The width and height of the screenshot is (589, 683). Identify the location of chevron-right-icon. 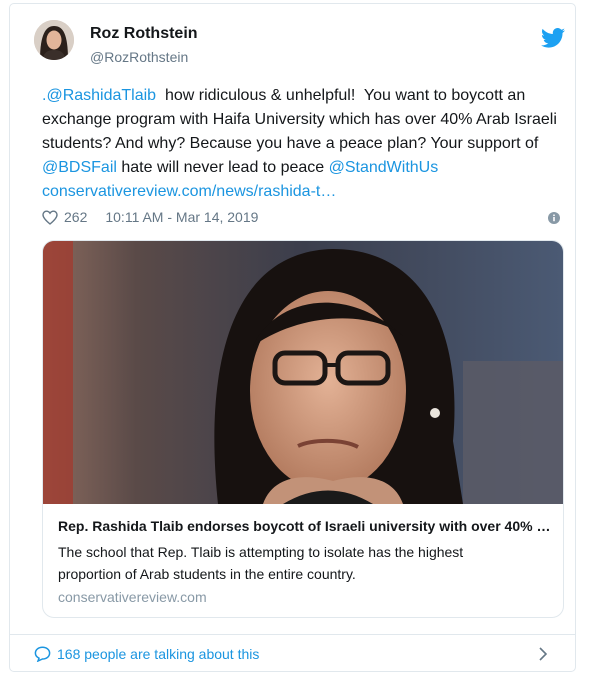
(543, 654).